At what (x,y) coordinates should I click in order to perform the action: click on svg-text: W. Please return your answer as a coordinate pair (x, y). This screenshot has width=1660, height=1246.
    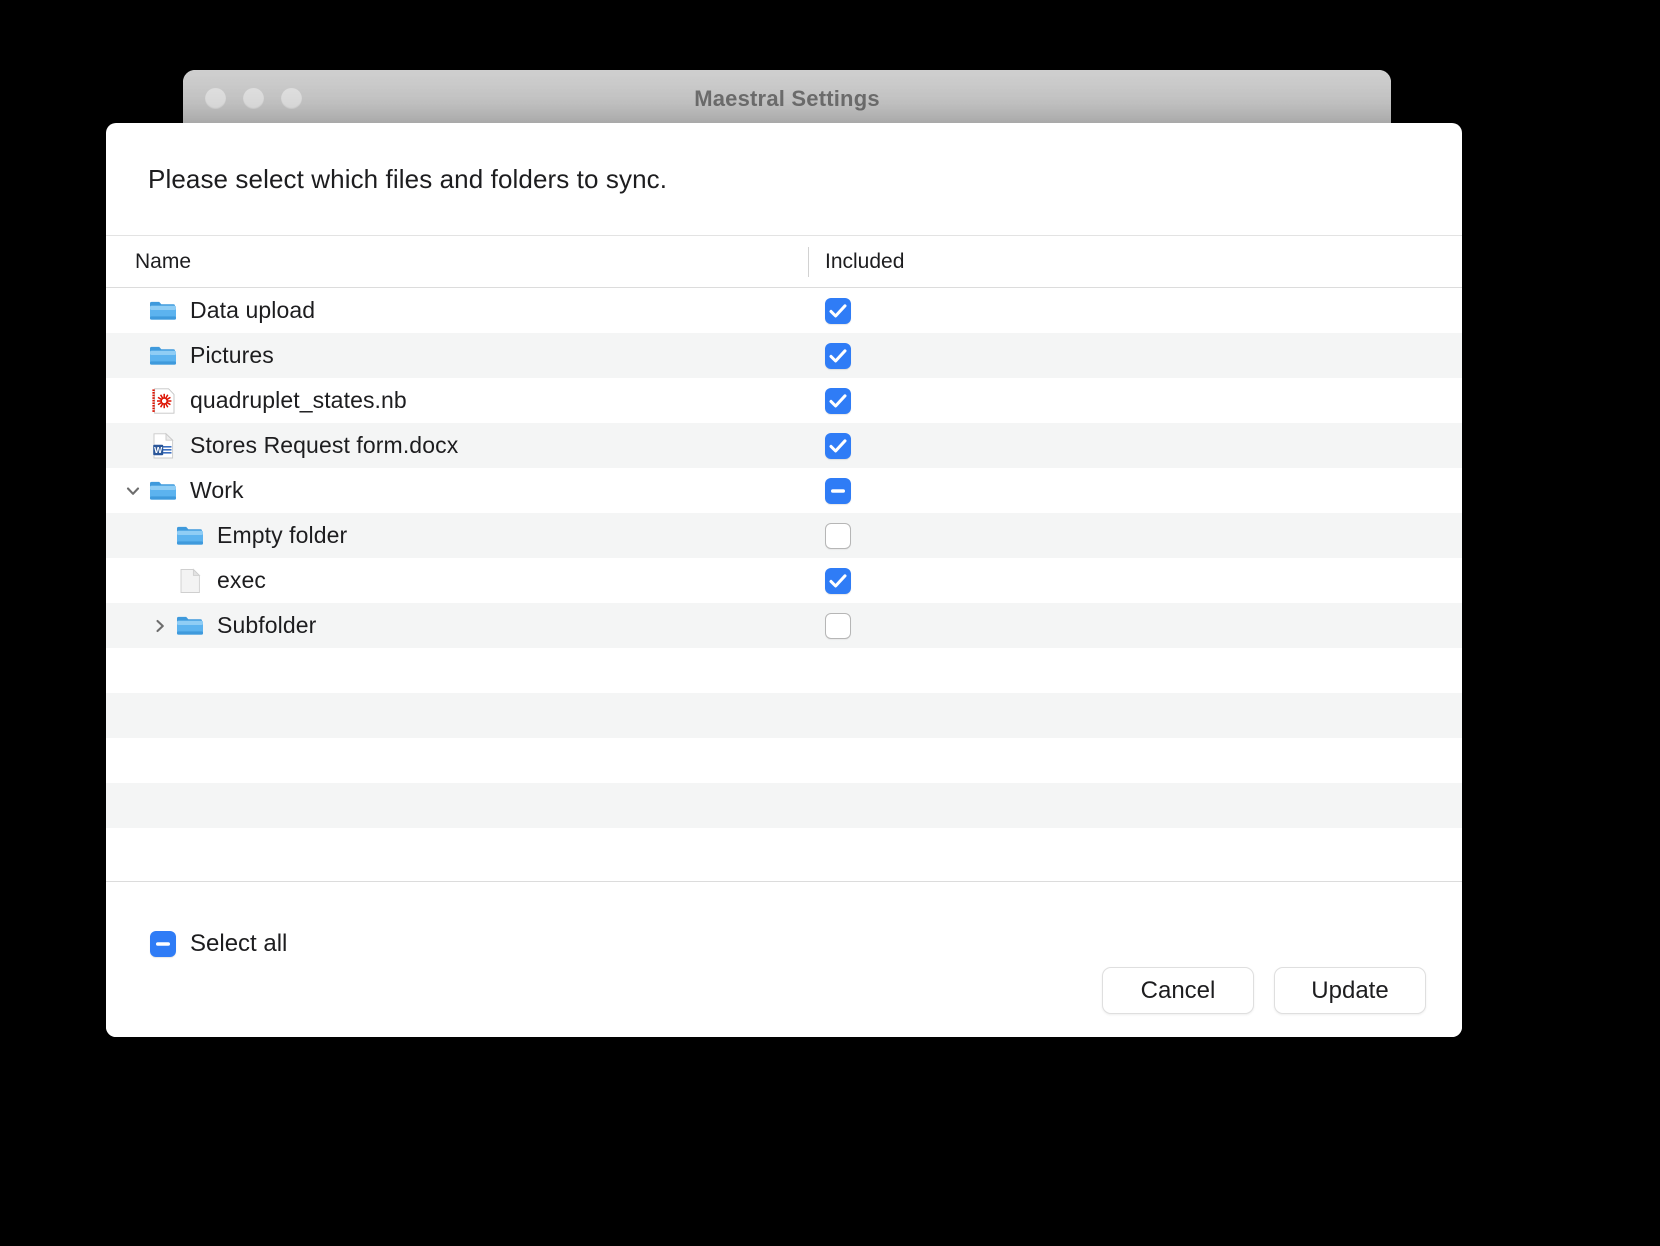
    Looking at the image, I should click on (158, 449).